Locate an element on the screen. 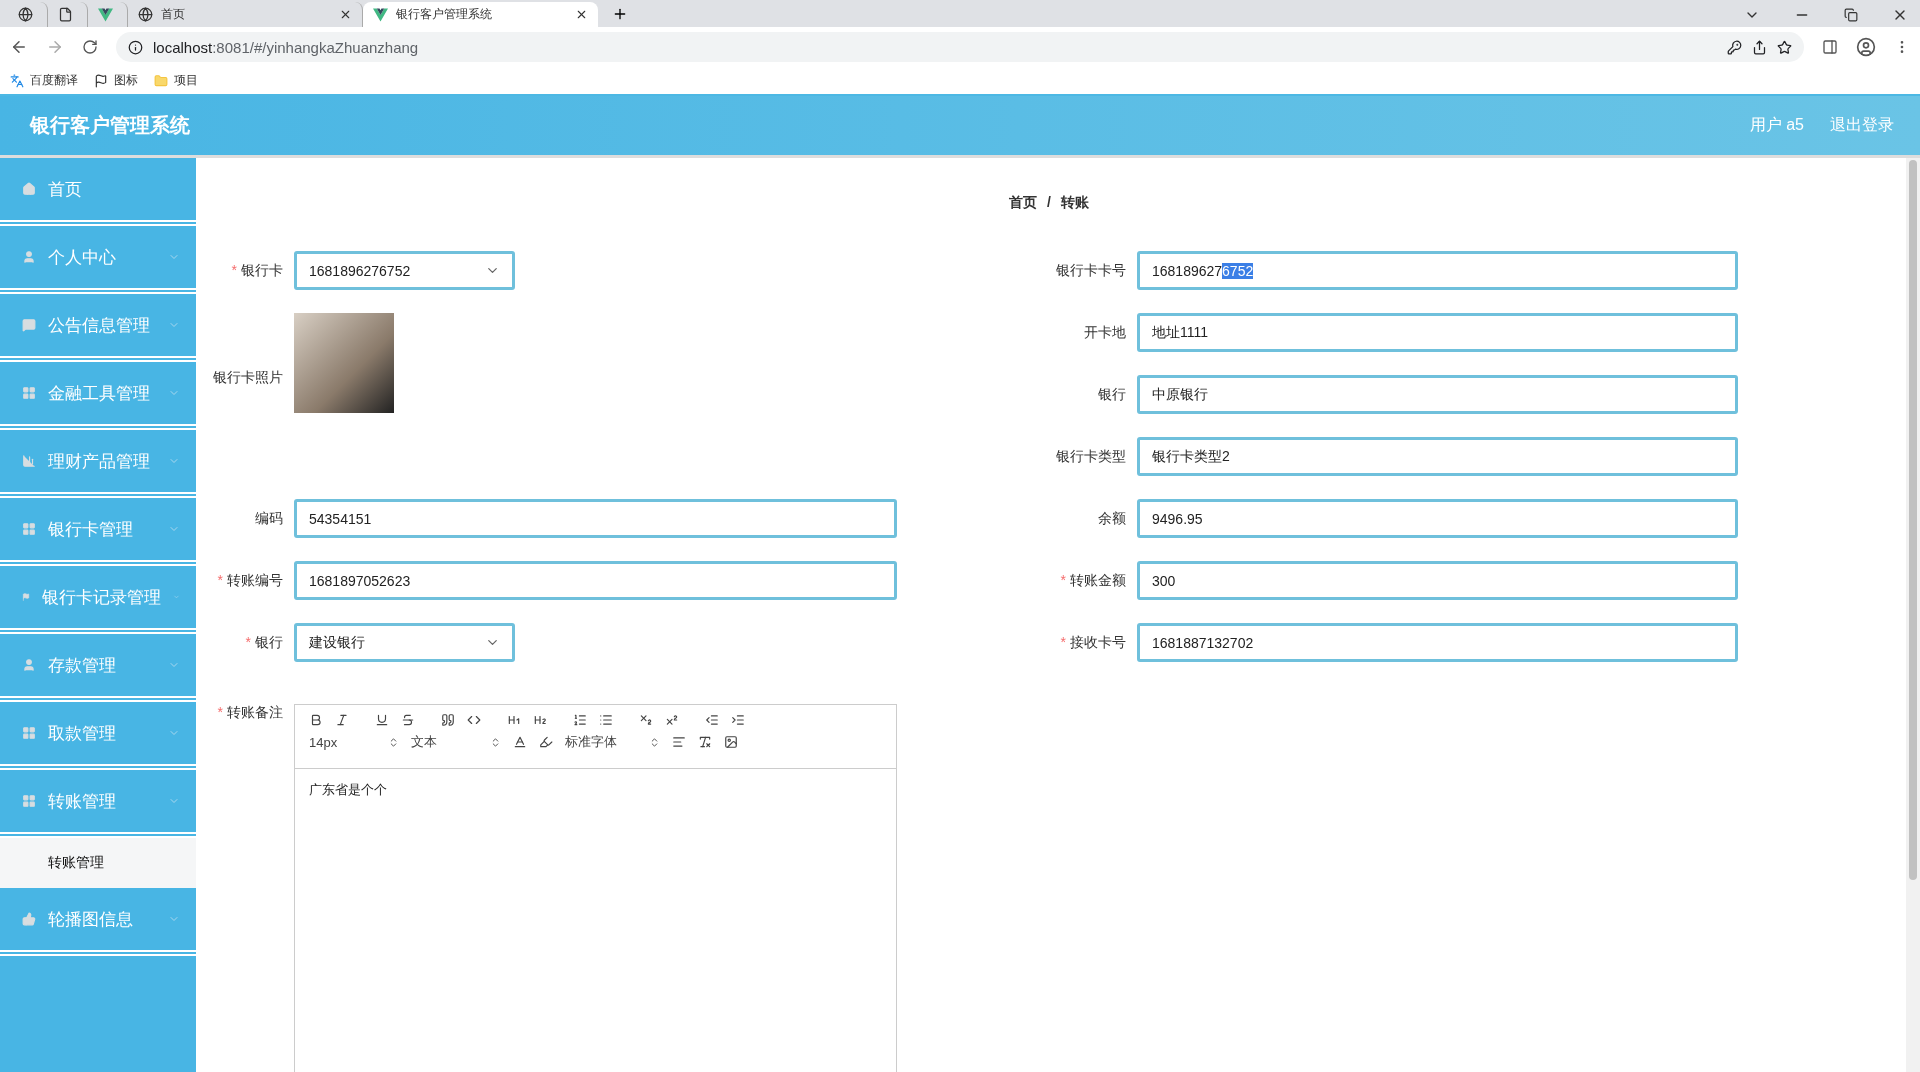  input-field: 54354151 is located at coordinates (595, 518).